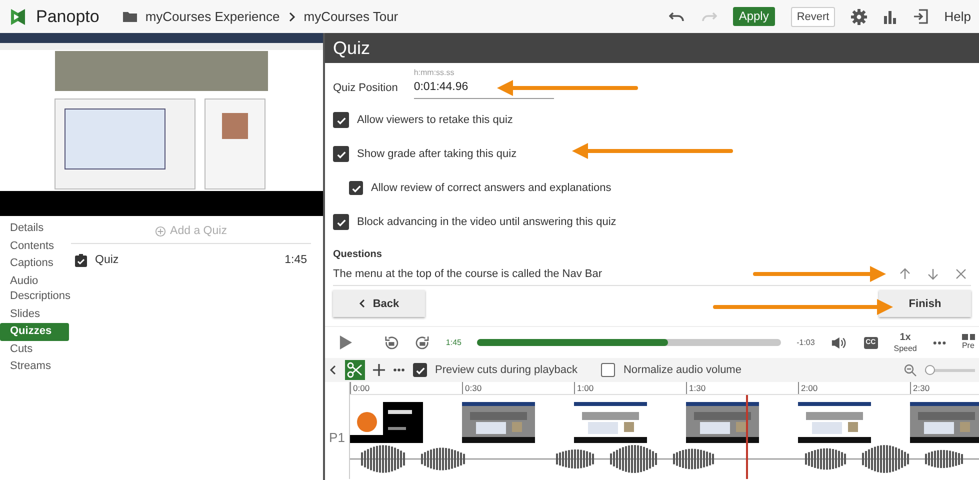 The image size is (979, 480). What do you see at coordinates (467, 274) in the screenshot?
I see `question-text: The menu at the top of the course is called the Nav Bar` at bounding box center [467, 274].